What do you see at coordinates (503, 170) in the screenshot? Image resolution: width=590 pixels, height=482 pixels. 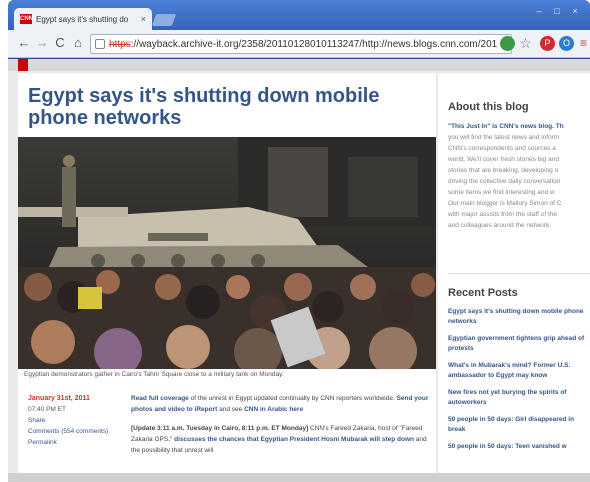 I see `about-line: stories that are breaking, developing o` at bounding box center [503, 170].